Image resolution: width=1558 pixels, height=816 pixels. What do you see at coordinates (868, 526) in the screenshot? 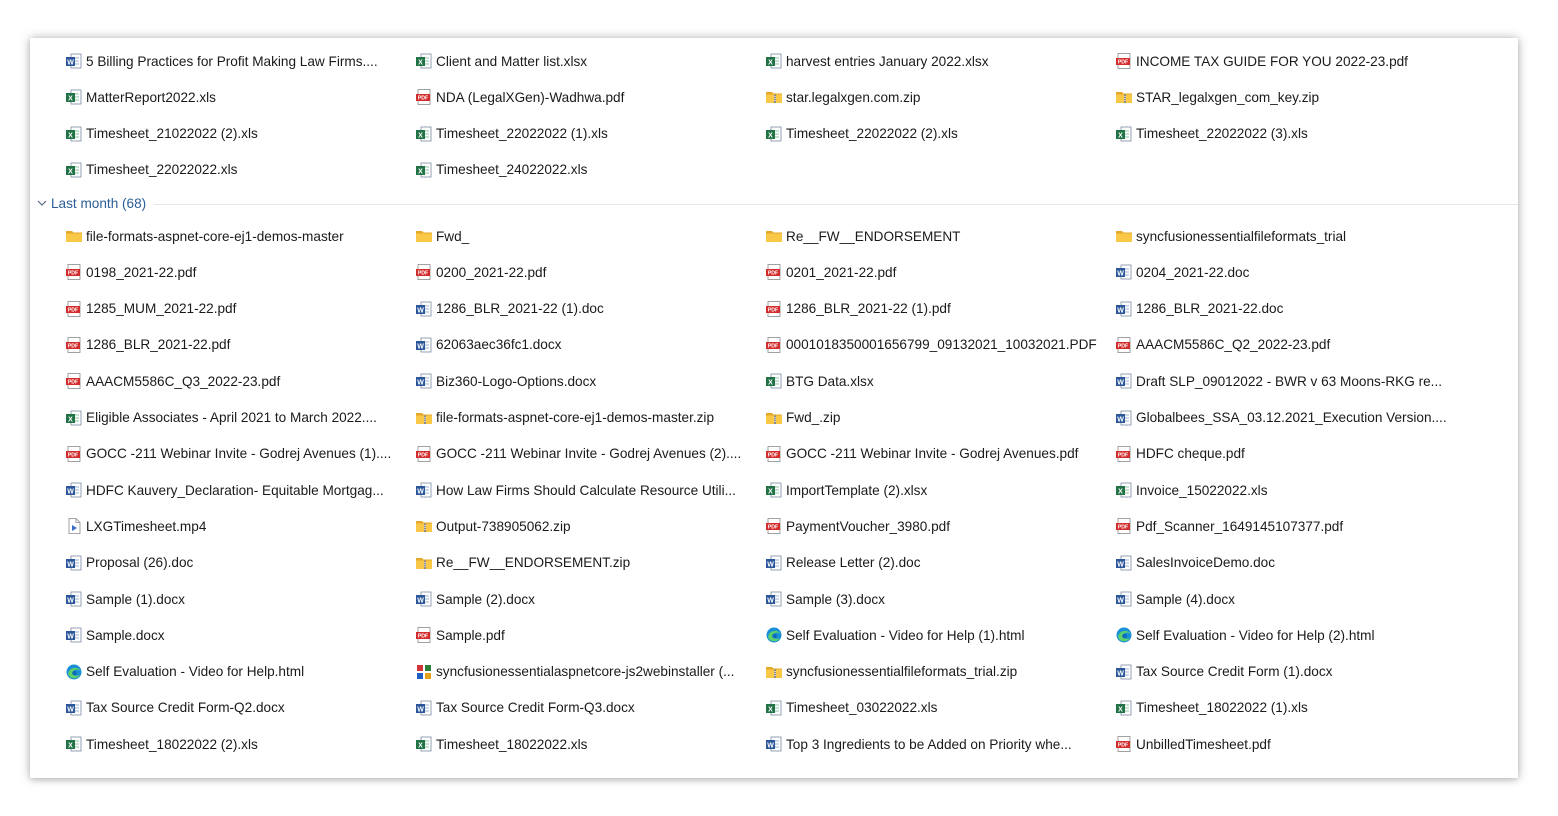
I see `file-name-label: PaymentVoucher_3980.pdf` at bounding box center [868, 526].